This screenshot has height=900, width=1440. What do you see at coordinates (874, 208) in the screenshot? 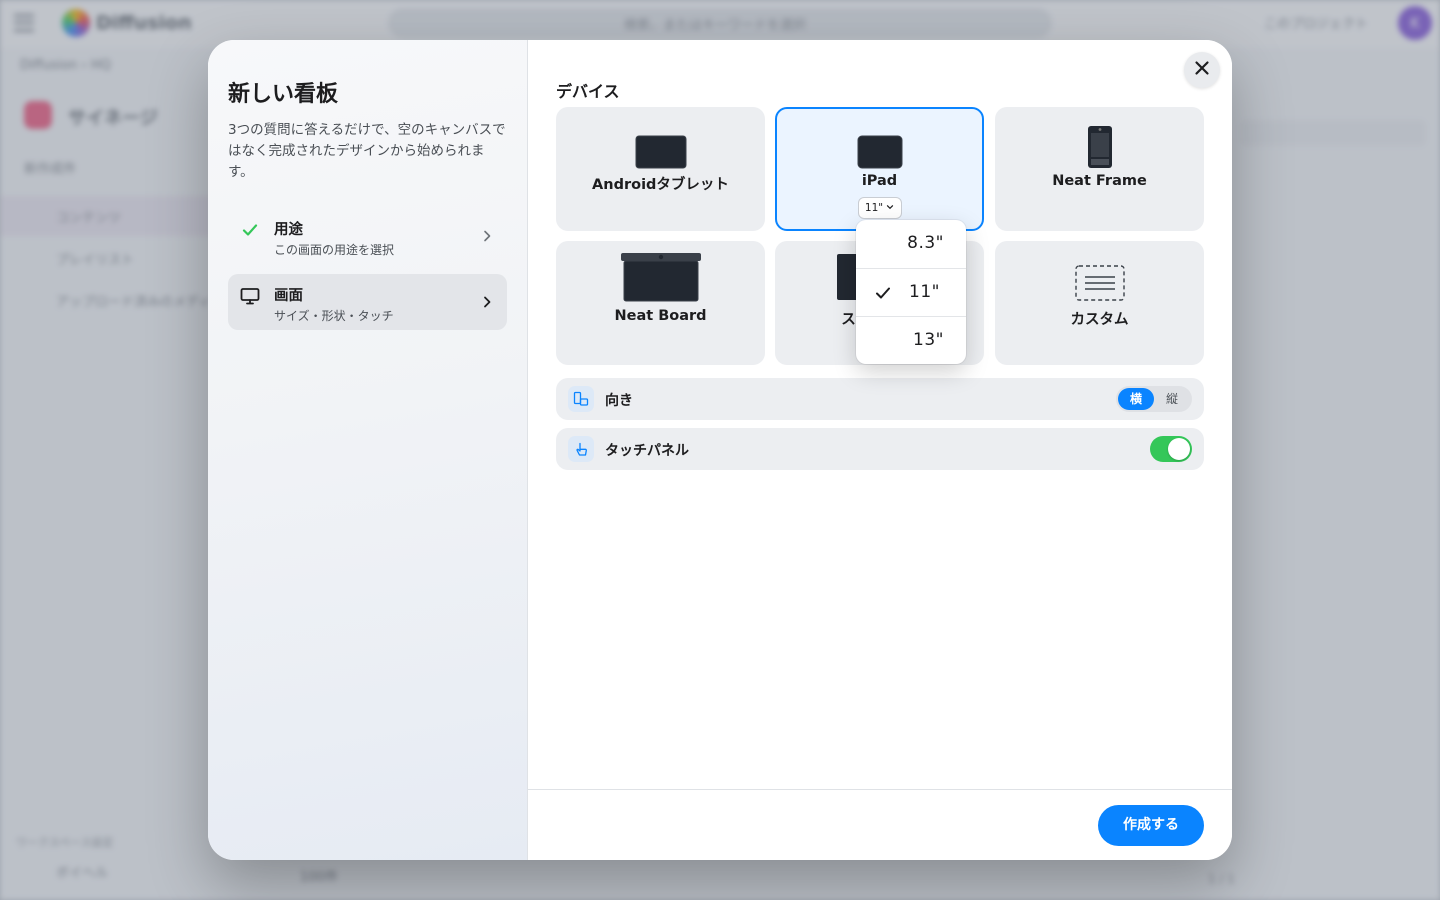
I see `size-select-value: 11"` at bounding box center [874, 208].